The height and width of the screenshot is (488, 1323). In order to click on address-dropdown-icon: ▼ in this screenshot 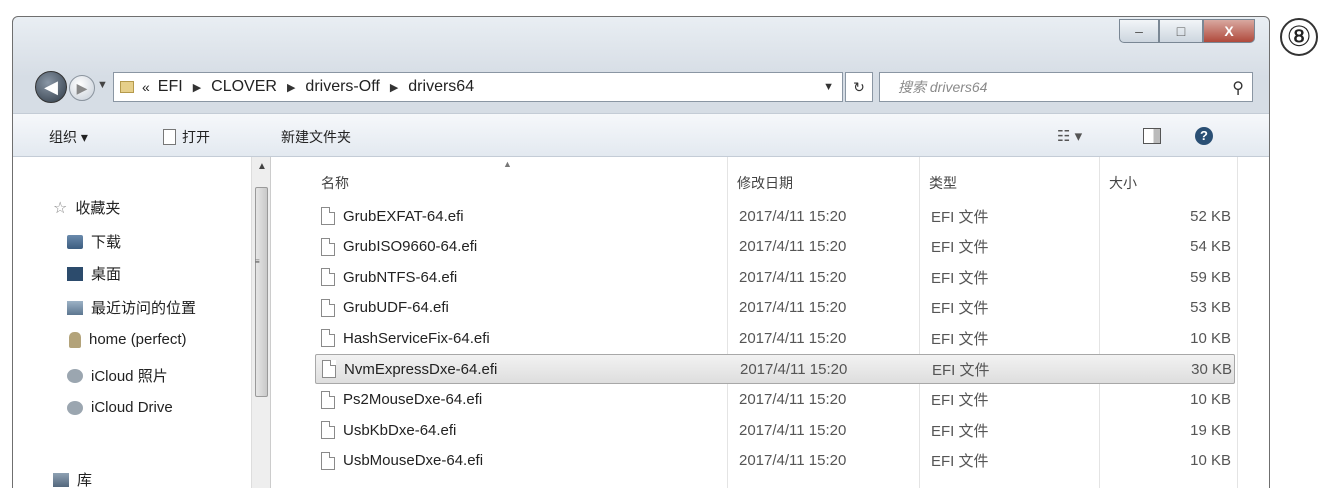, I will do `click(828, 87)`.